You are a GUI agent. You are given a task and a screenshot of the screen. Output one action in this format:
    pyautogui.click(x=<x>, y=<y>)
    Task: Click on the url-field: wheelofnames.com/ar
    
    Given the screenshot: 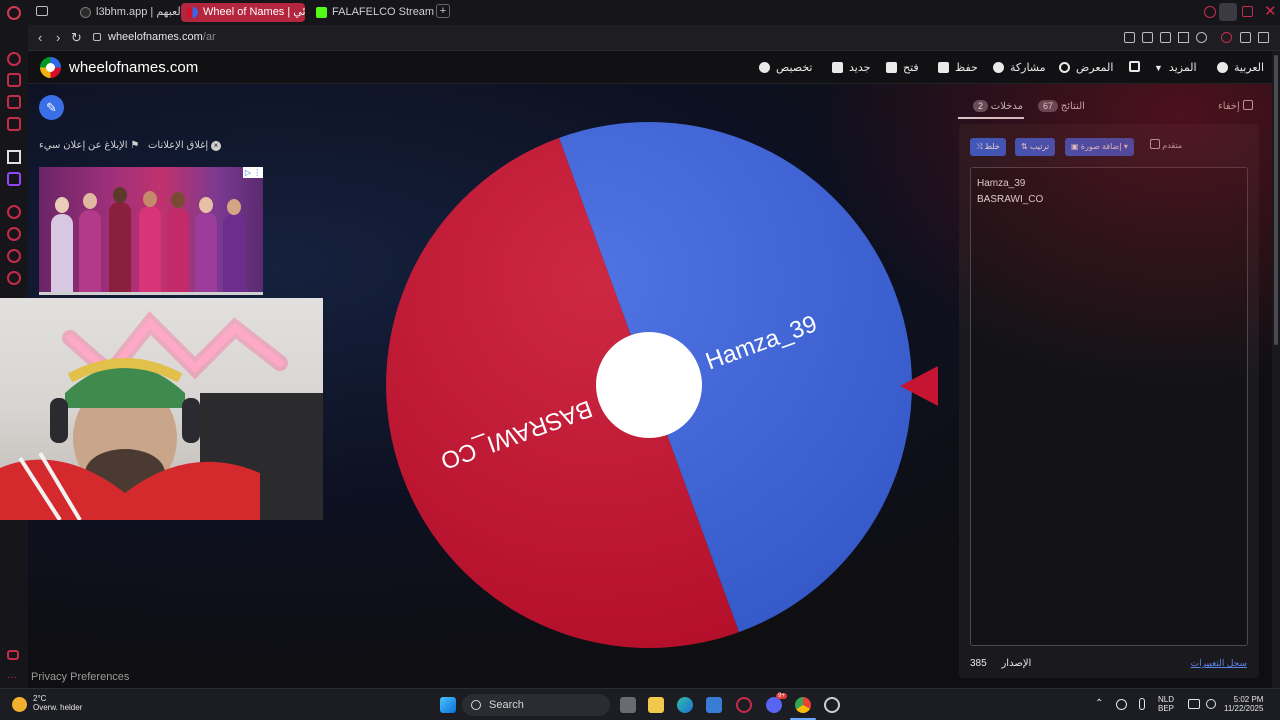 What is the action you would take?
    pyautogui.click(x=162, y=37)
    